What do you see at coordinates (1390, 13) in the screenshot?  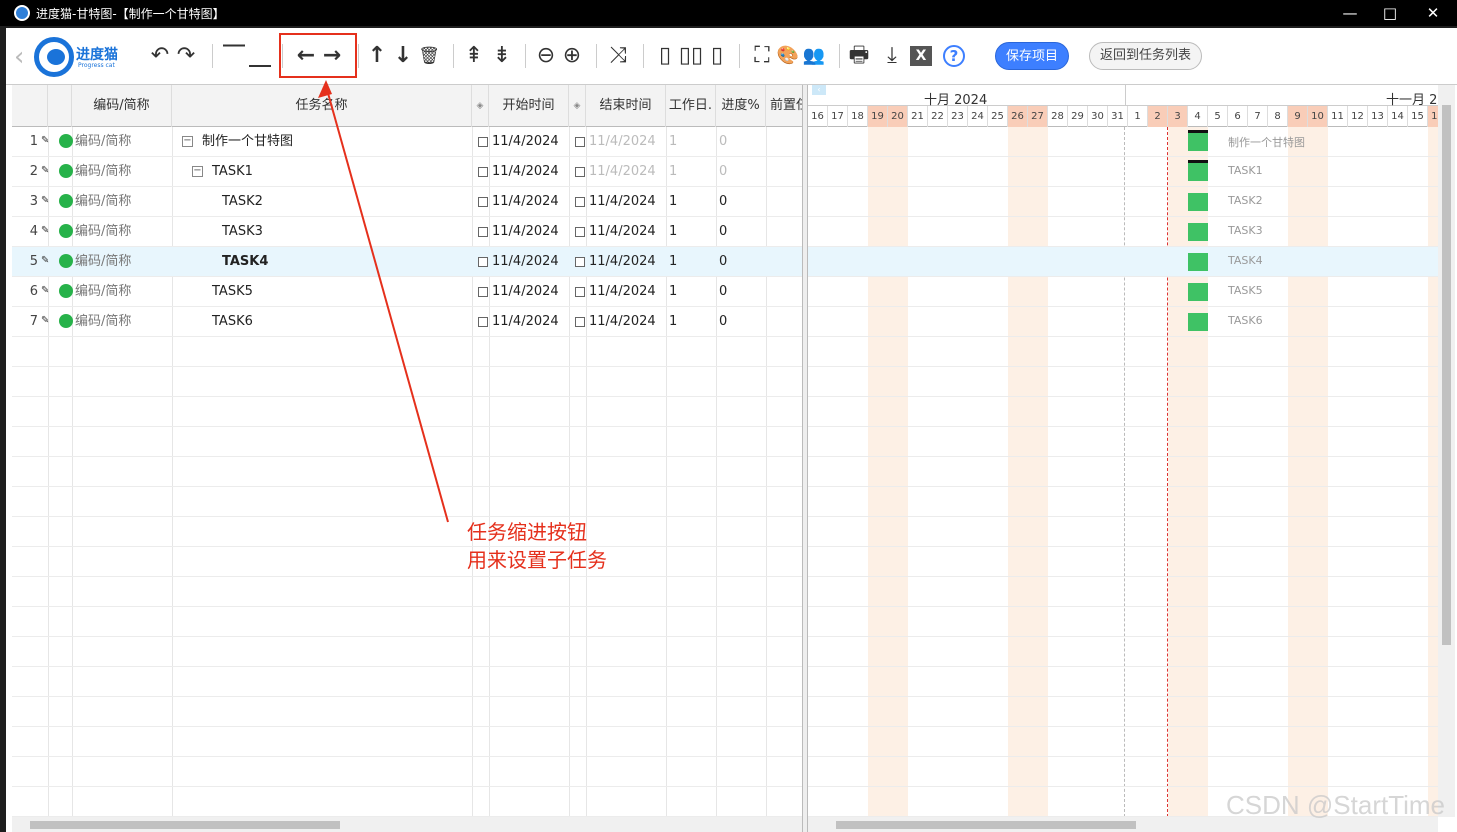 I see `maximize-button: □` at bounding box center [1390, 13].